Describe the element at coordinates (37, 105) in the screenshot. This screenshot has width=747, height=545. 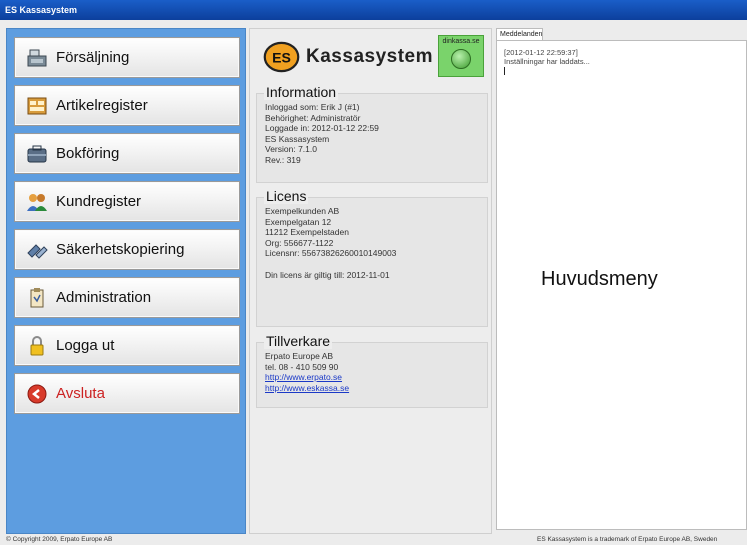
I see `article-register-icon` at that location.